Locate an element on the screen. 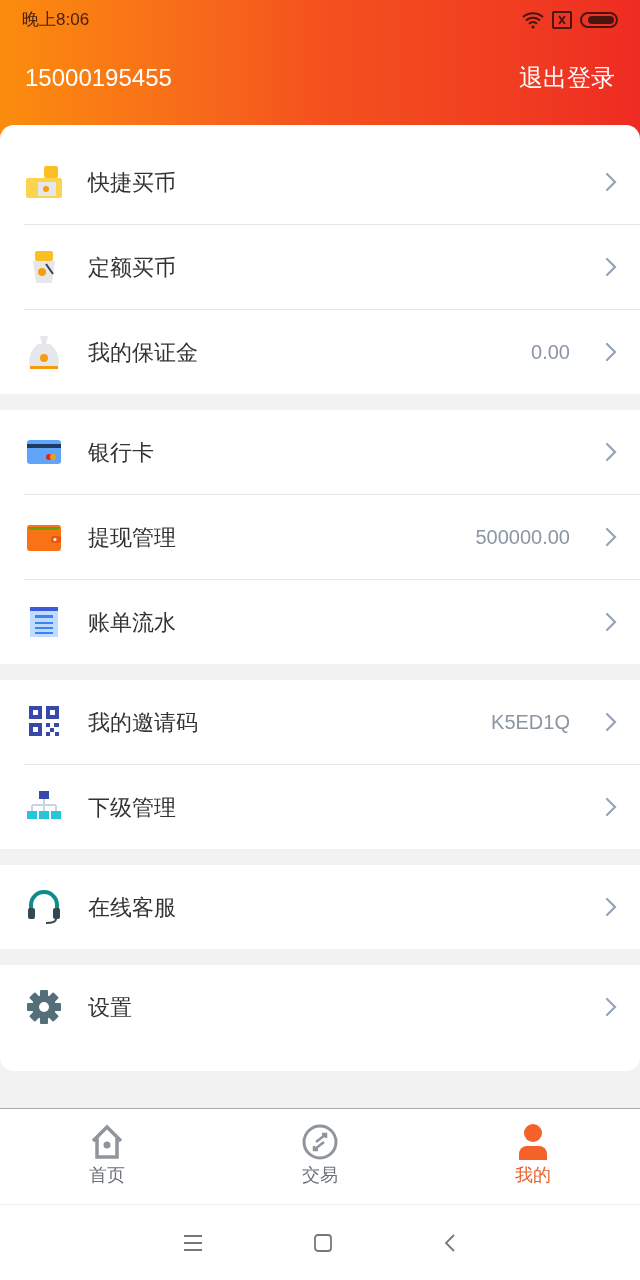  tab-bar-item: 交易 is located at coordinates (320, 1156).